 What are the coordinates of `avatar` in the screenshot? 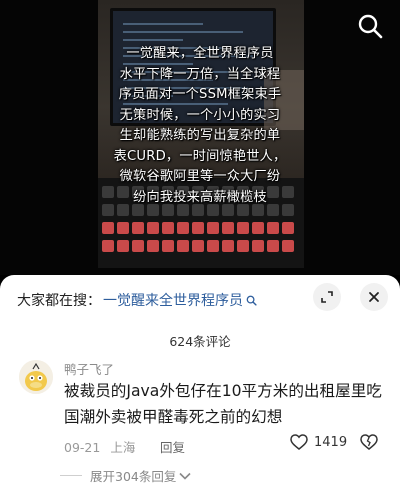 It's located at (36, 377).